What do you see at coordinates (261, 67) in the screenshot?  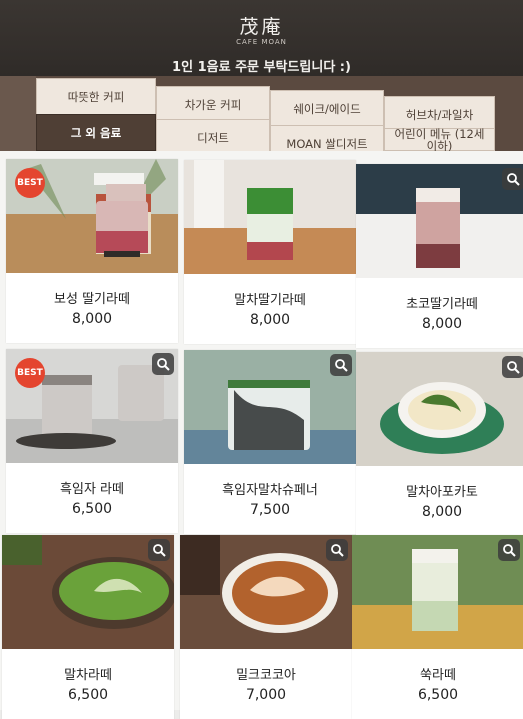 I see `order-notice: 1인 1음료 주문 부탁드립니다 :)` at bounding box center [261, 67].